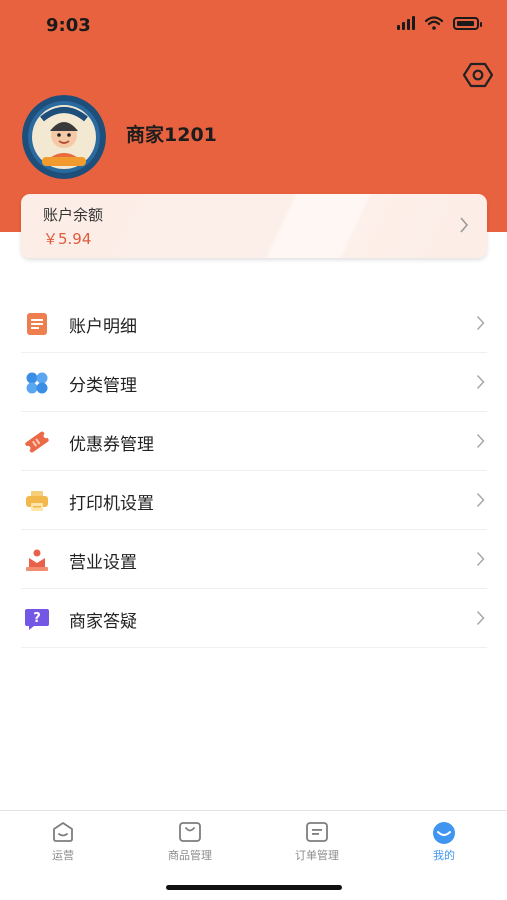  What do you see at coordinates (37, 324) in the screenshot?
I see `document-list-icon` at bounding box center [37, 324].